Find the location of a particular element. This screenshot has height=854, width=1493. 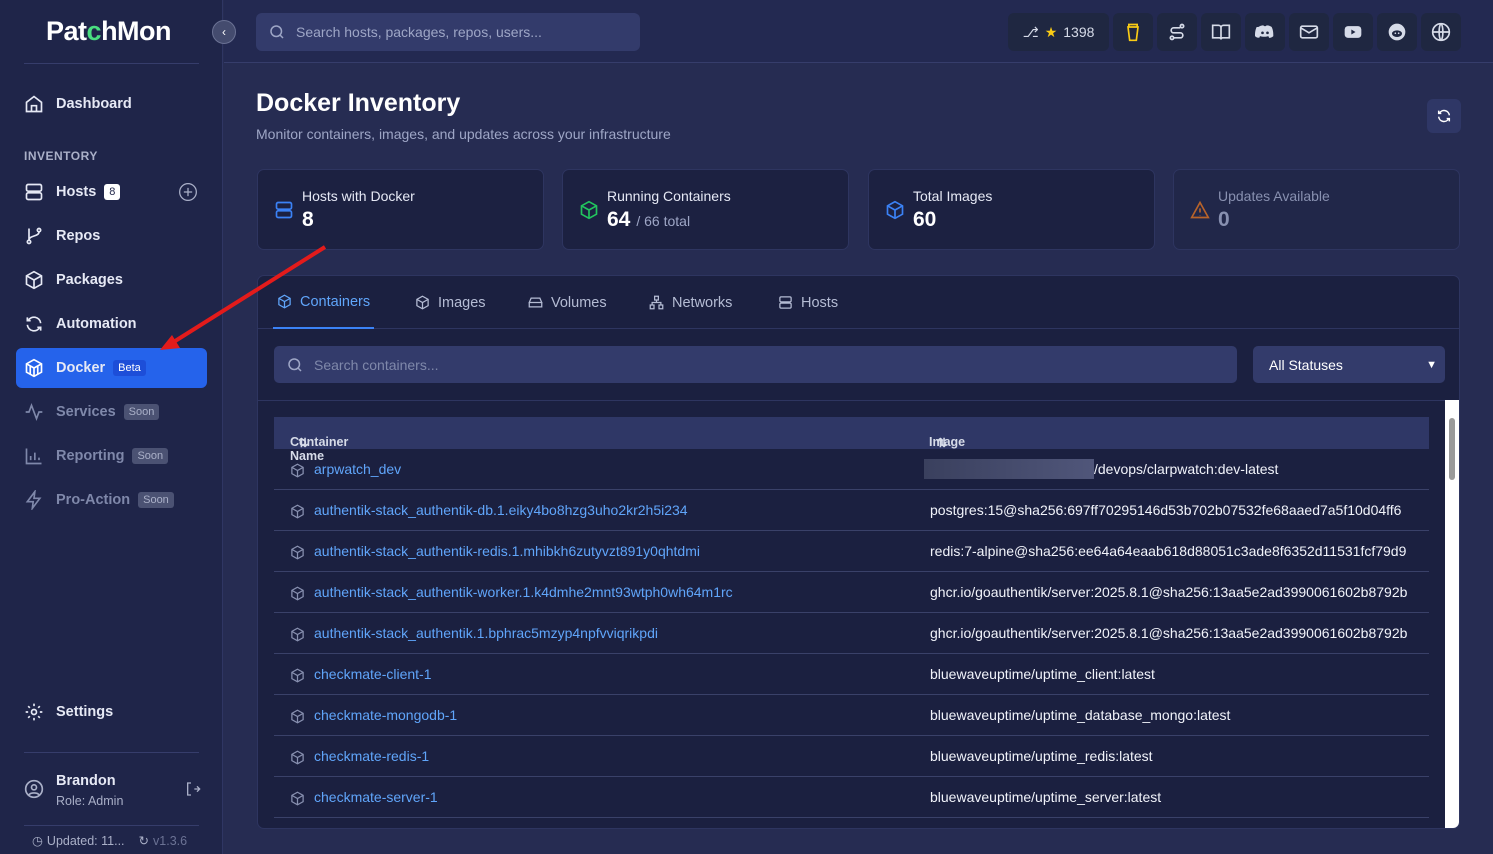

stat-running-containers: Running Containers 64 / 66 total is located at coordinates (705, 209).